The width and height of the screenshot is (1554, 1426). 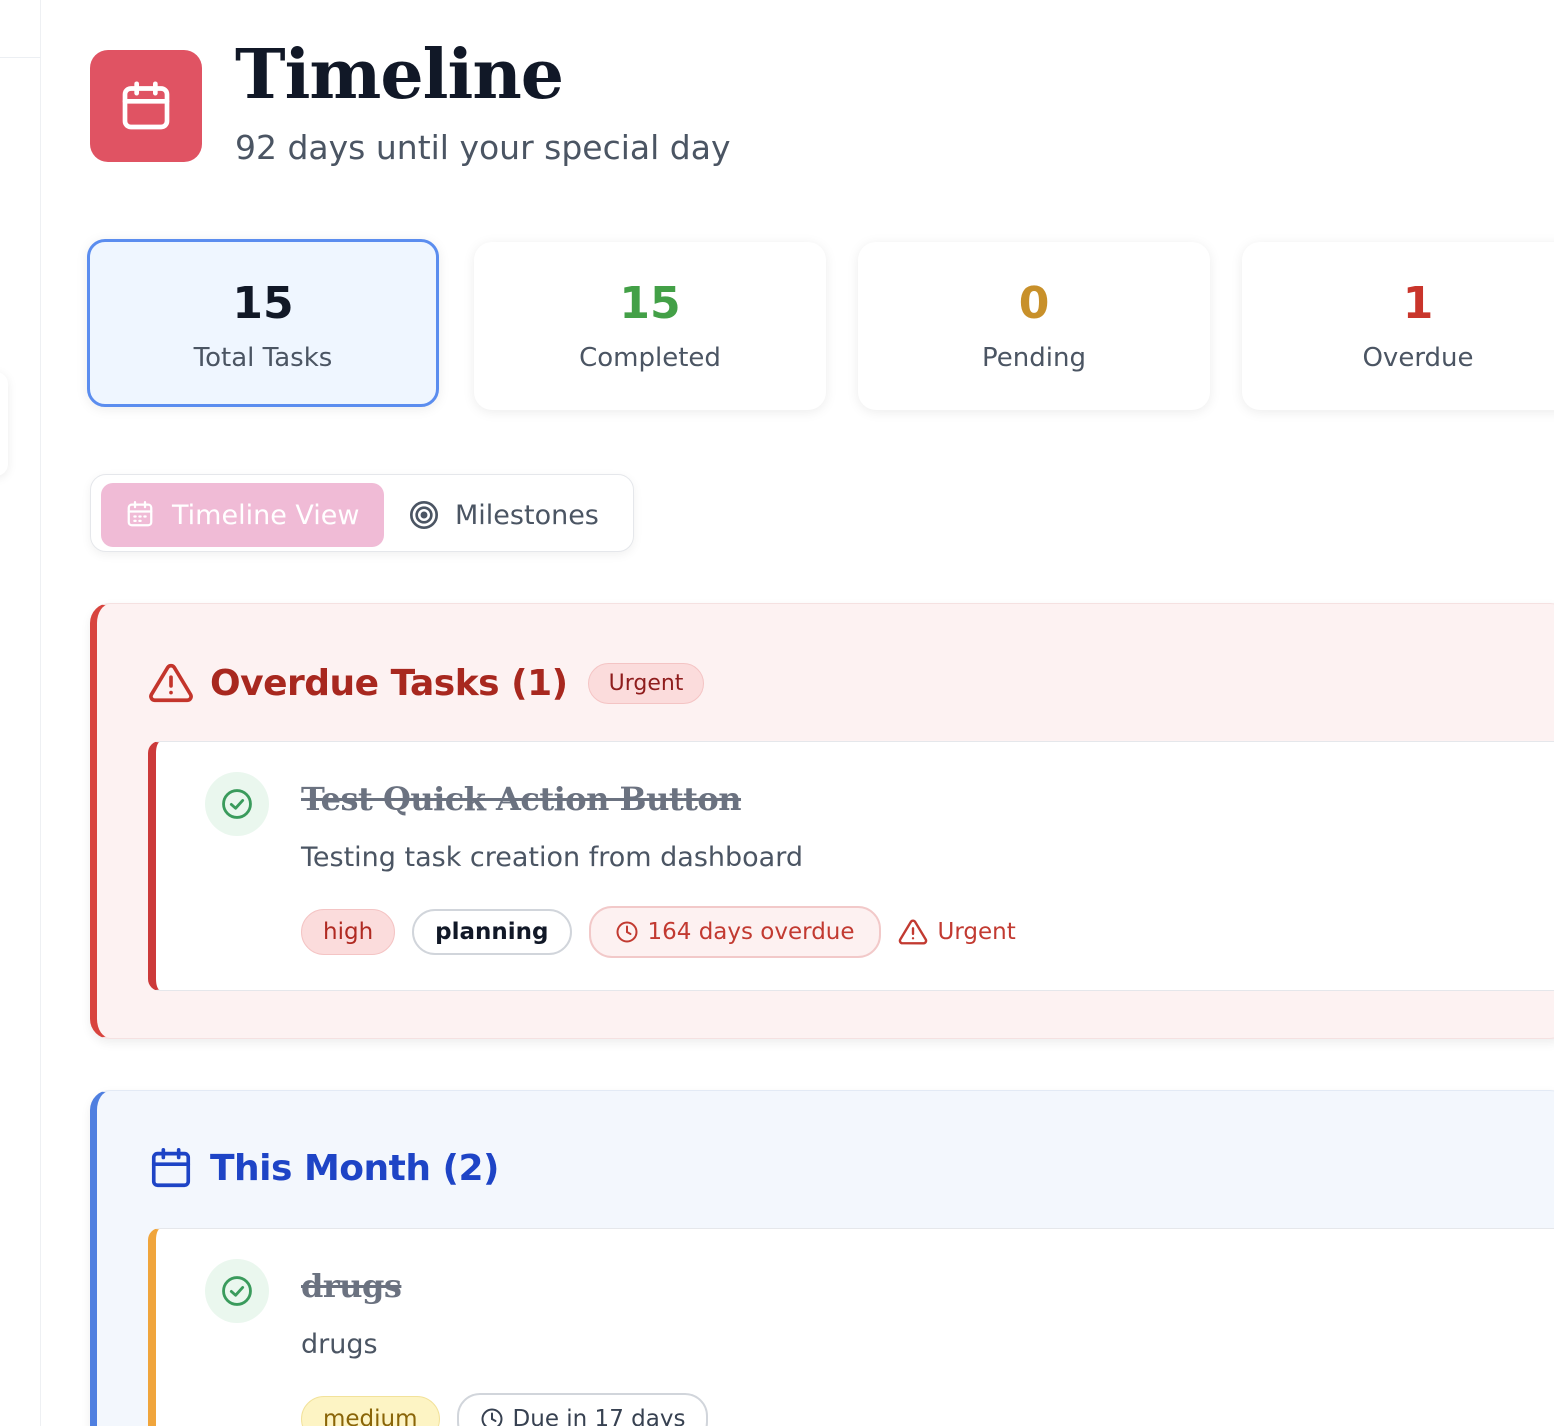 I want to click on task-tags: high planning 164 days overdue Urgent, so click(x=658, y=932).